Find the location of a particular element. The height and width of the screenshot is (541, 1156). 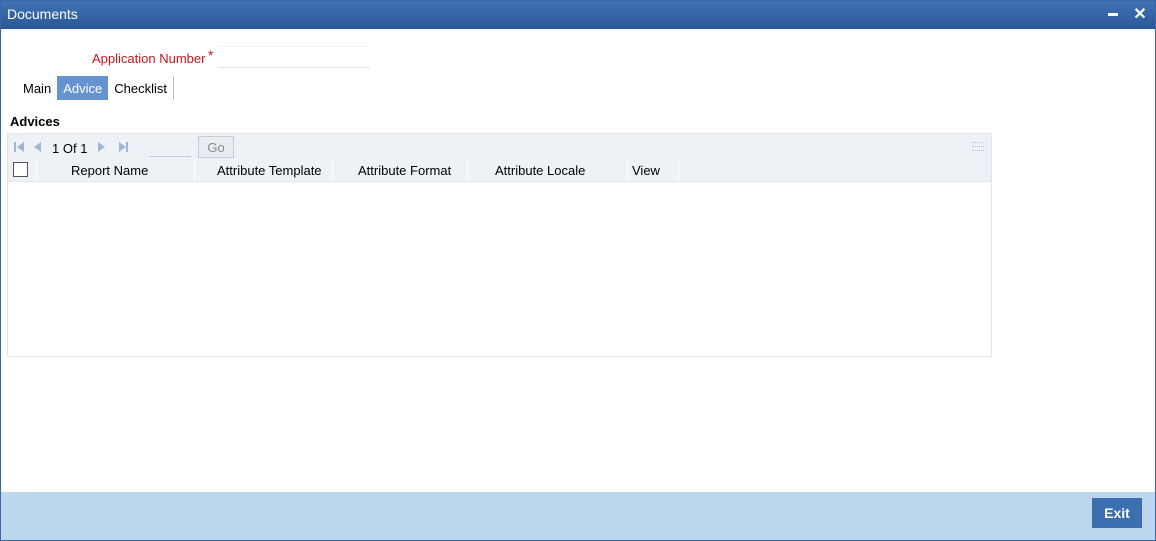

column-header-view: View is located at coordinates (646, 170).